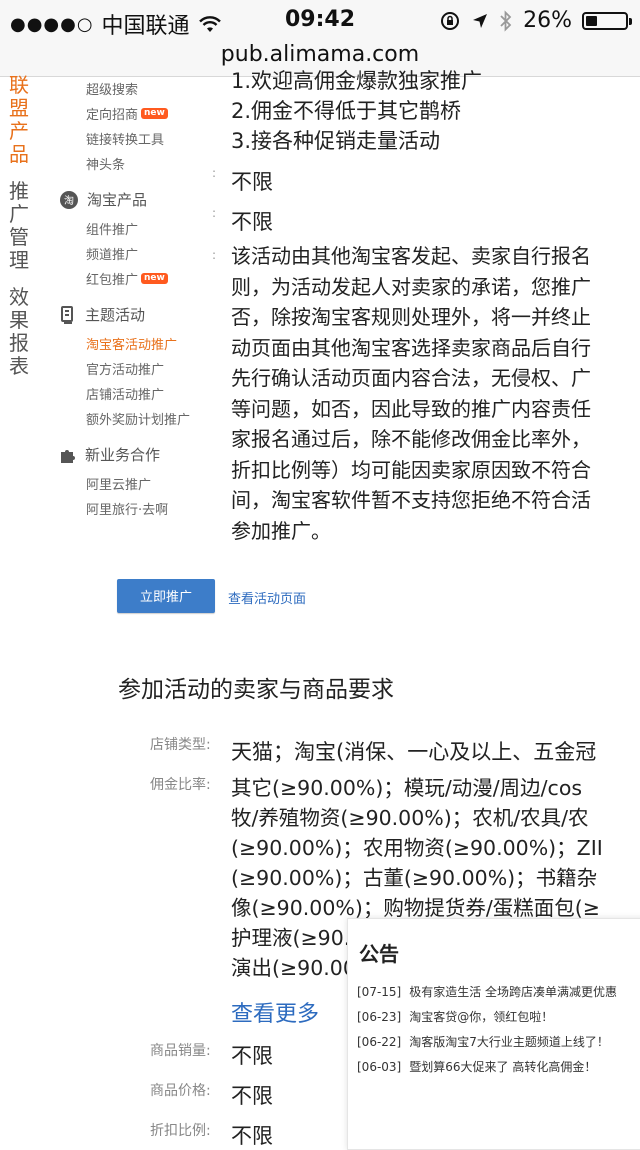  Describe the element at coordinates (267, 597) in the screenshot. I see `view-activity-page-link: 查看活动页面` at that location.